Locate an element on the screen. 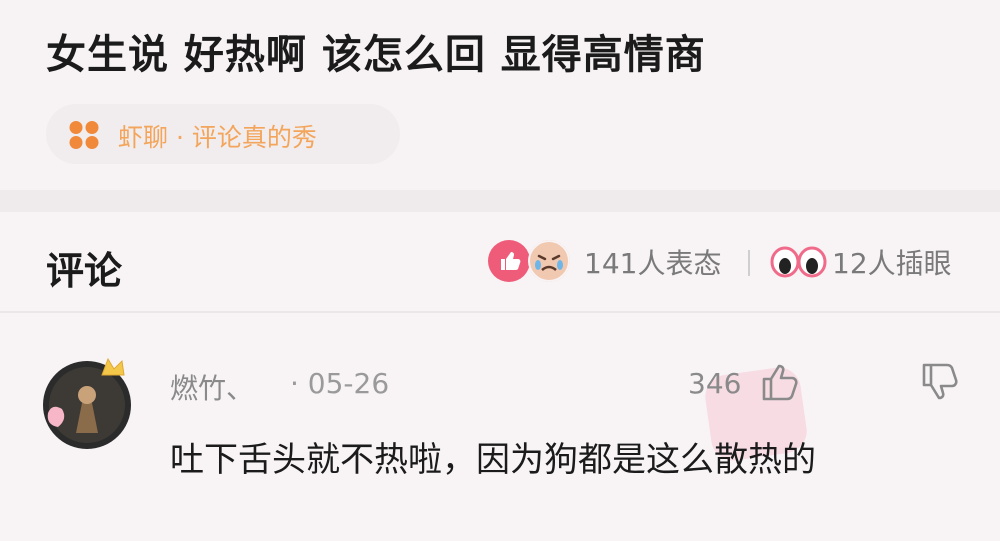 The height and width of the screenshot is (541, 1000). crying-face-reaction-icon is located at coordinates (549, 261).